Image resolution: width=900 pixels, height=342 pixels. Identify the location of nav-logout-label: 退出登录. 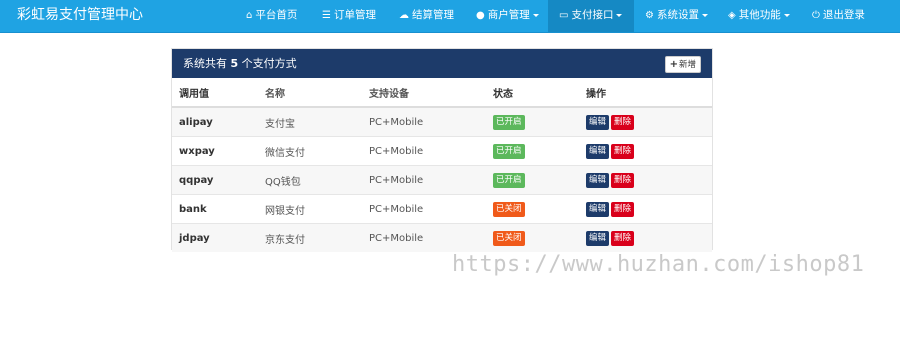
(843, 15).